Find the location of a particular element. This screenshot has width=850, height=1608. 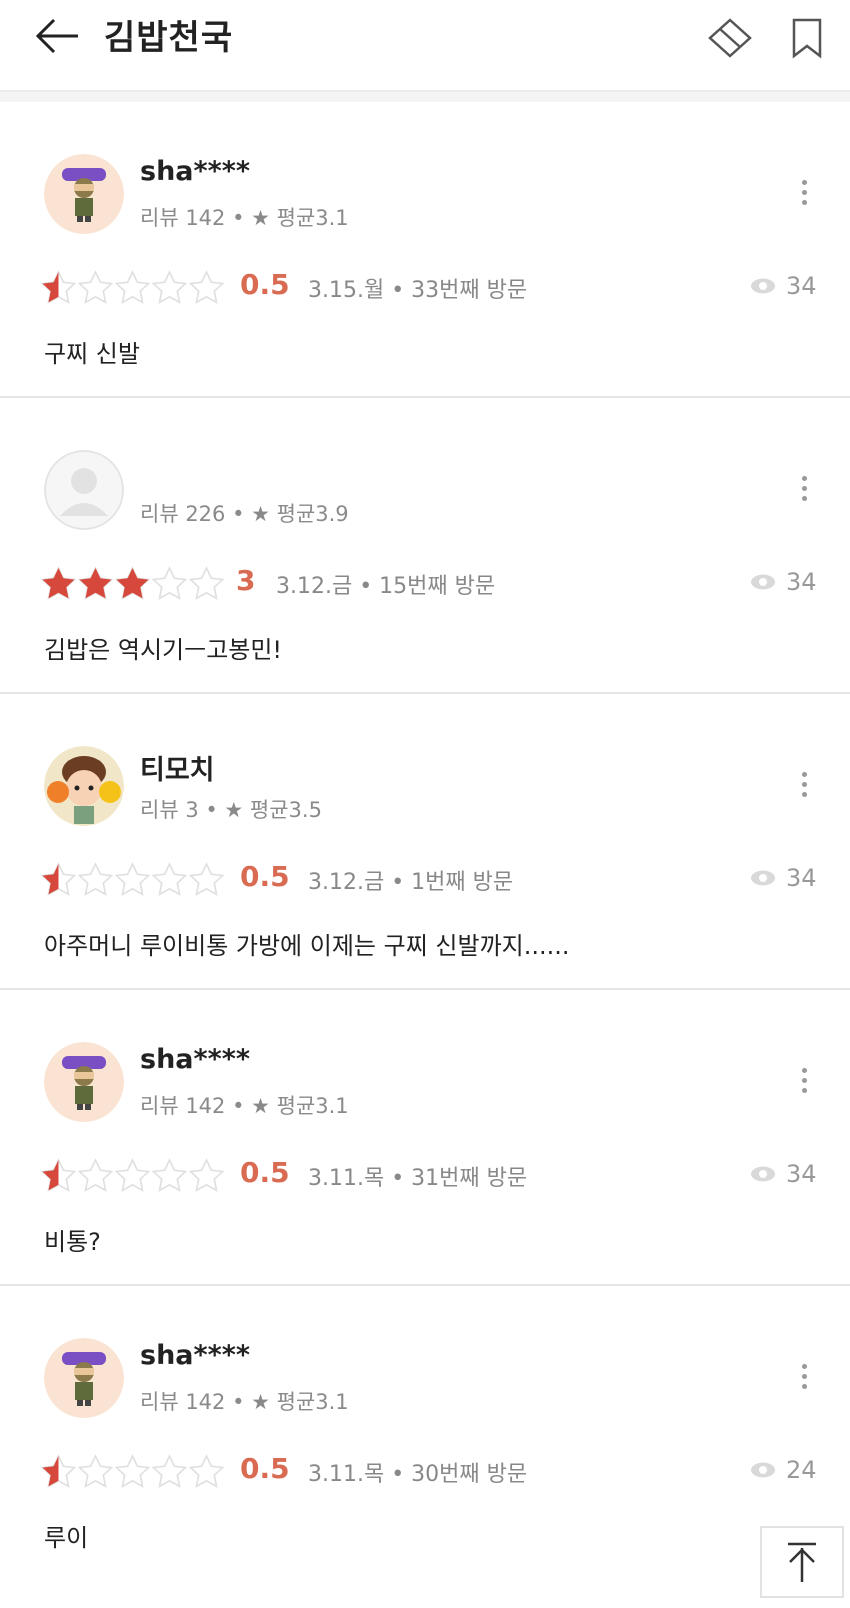

page-title: 김밥천국 is located at coordinates (169, 38).